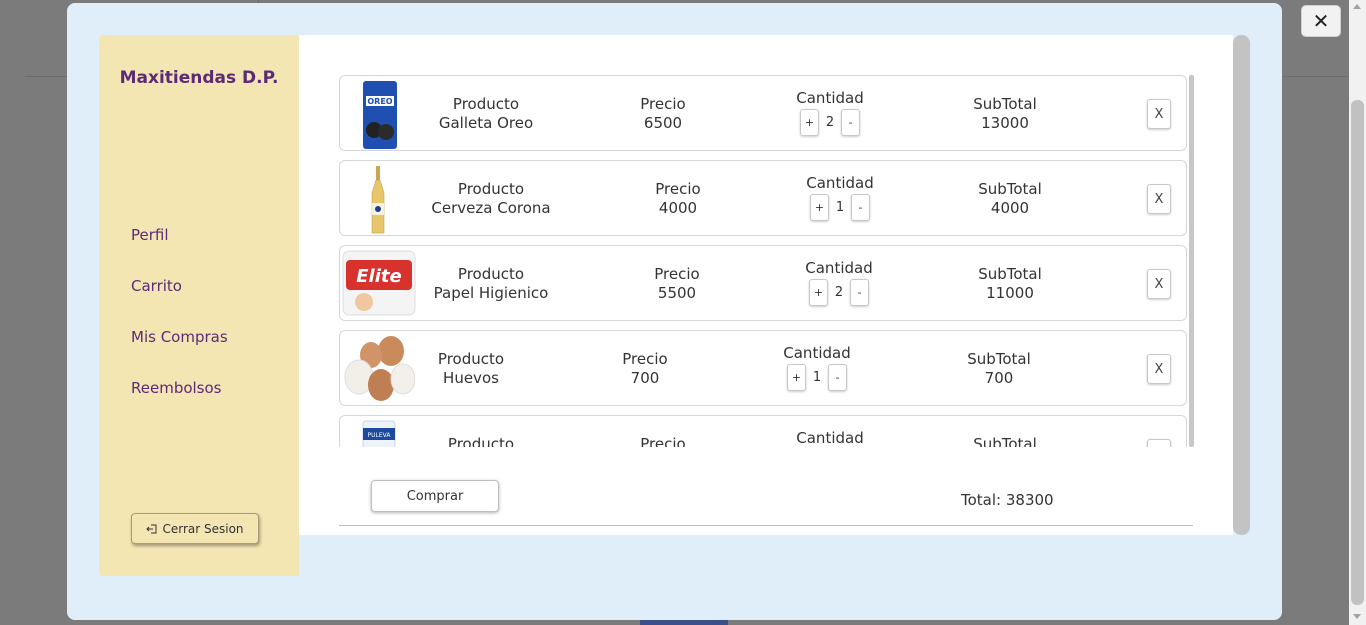 This screenshot has height=625, width=1366. Describe the element at coordinates (435, 496) in the screenshot. I see `buy-button: Comprar` at that location.